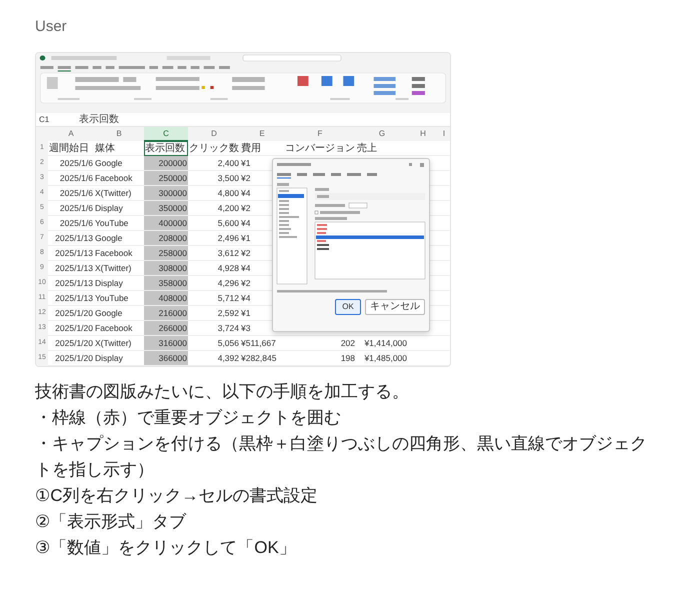 This screenshot has height=591, width=680. I want to click on table-cell: 300000, so click(166, 193).